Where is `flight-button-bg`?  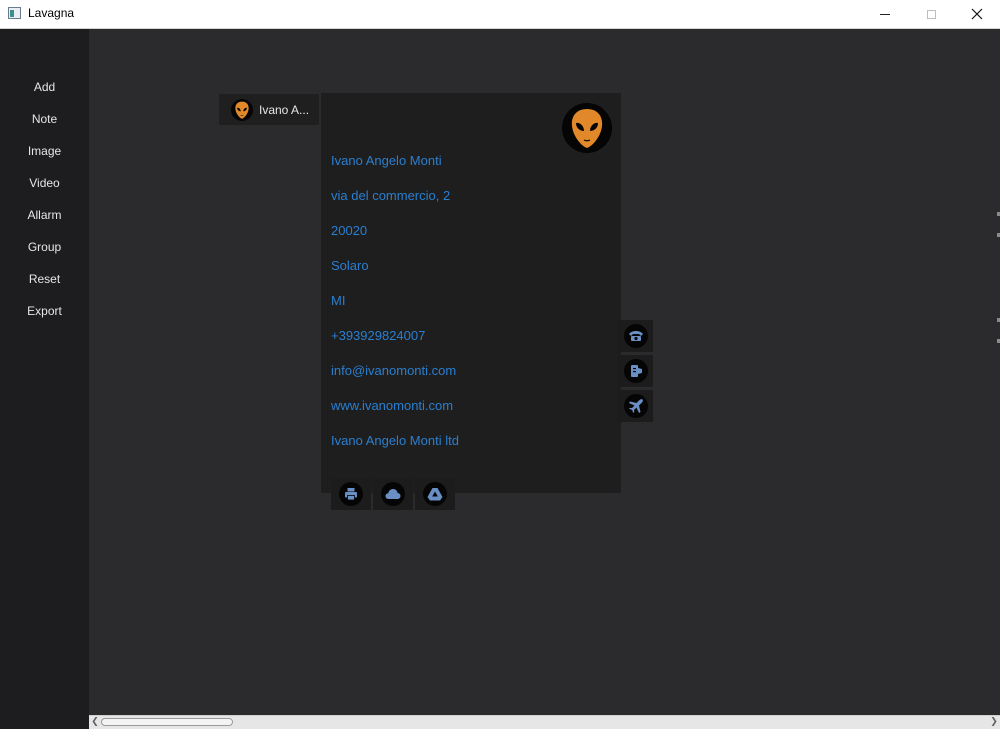
flight-button-bg is located at coordinates (635, 406).